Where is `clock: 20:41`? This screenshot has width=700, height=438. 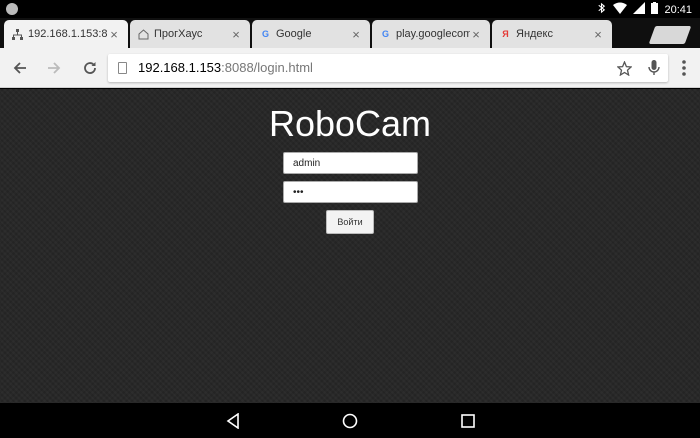
clock: 20:41 is located at coordinates (678, 9).